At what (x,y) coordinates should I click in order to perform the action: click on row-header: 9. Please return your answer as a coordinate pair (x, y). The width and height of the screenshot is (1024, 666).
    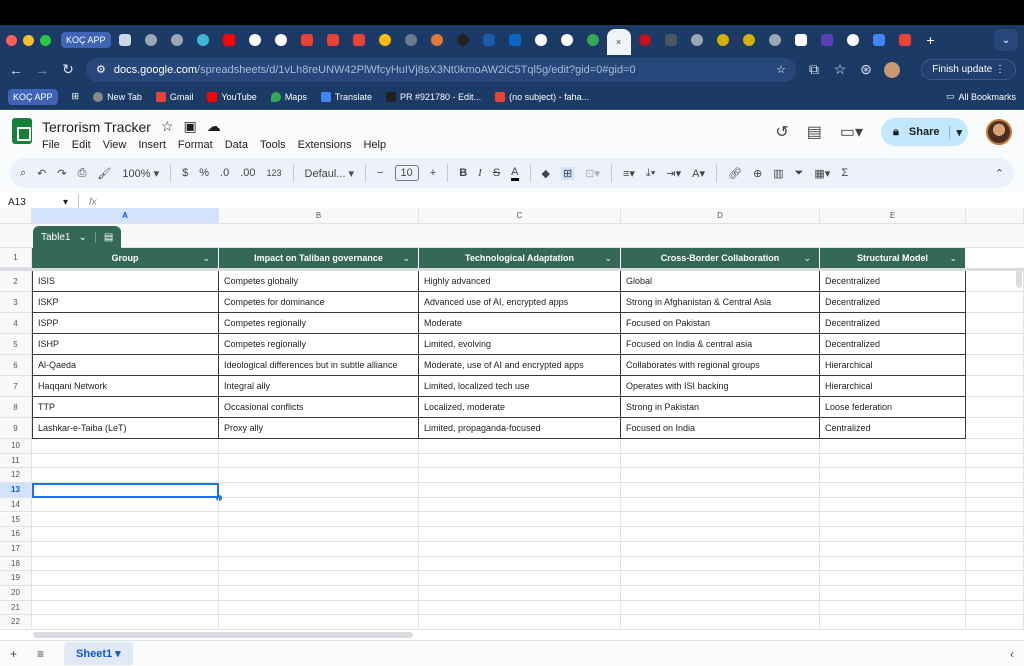
    Looking at the image, I should click on (16, 428).